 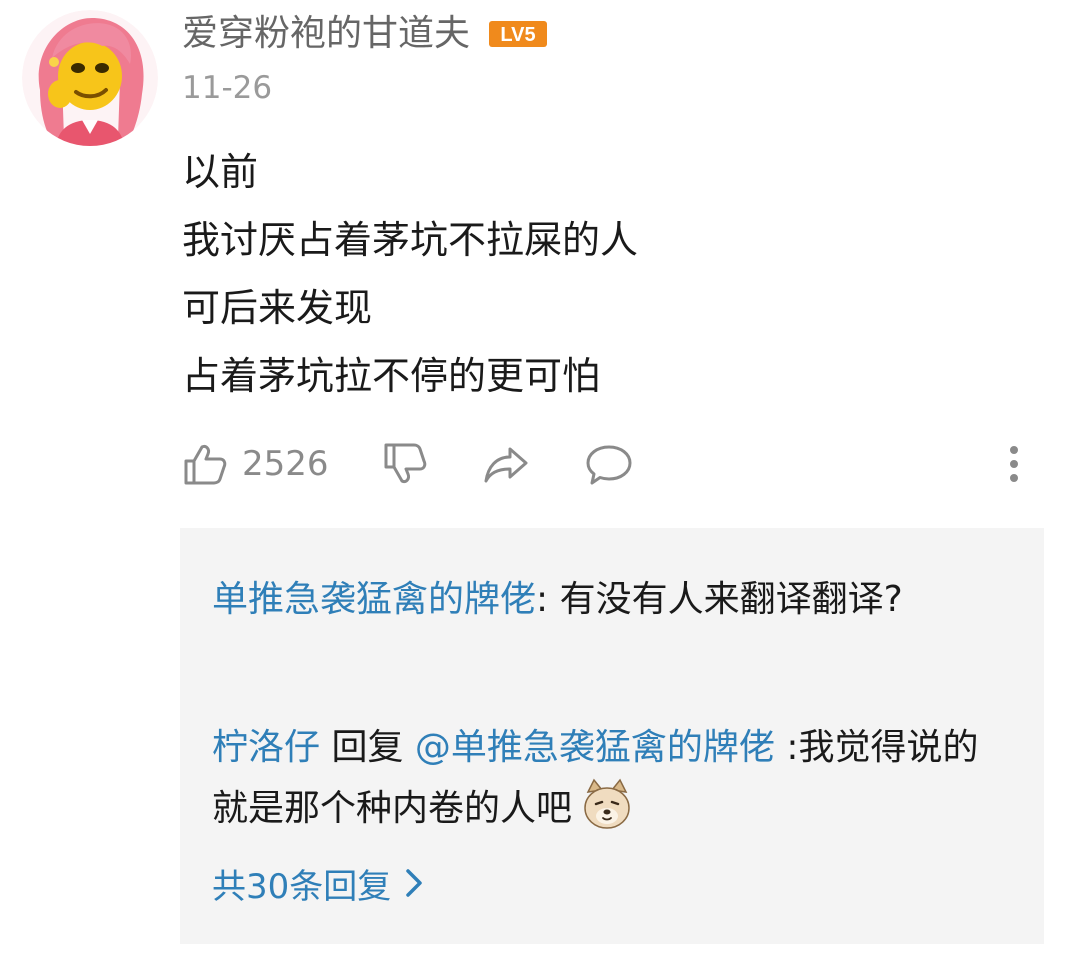 I want to click on reply-verb: 回复, so click(x=367, y=747).